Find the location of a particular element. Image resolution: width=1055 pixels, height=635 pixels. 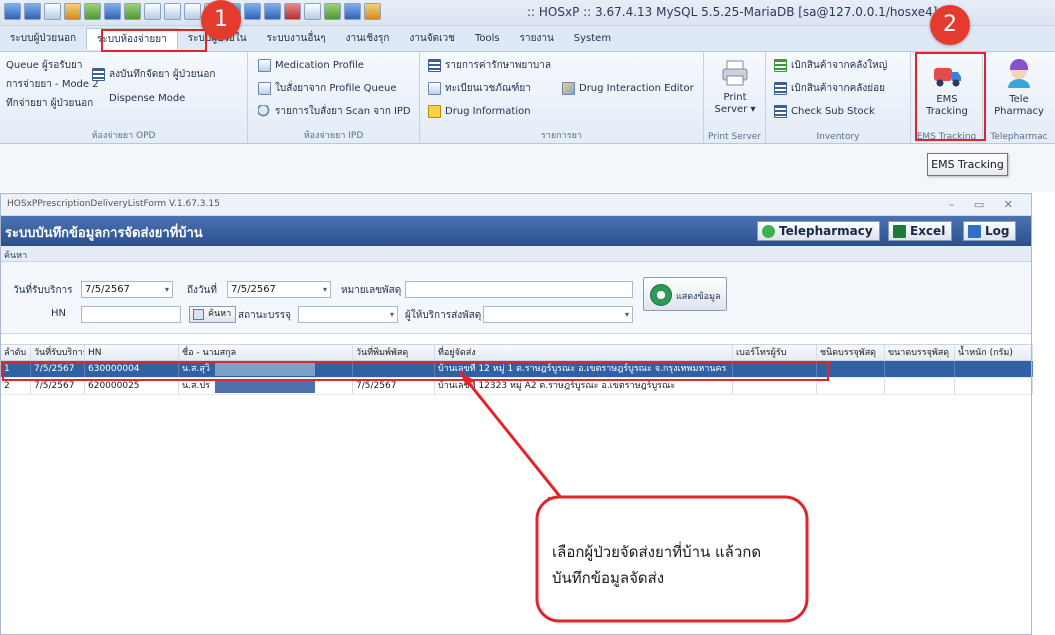

medication-profile-item: Medication Profile is located at coordinates (311, 65).